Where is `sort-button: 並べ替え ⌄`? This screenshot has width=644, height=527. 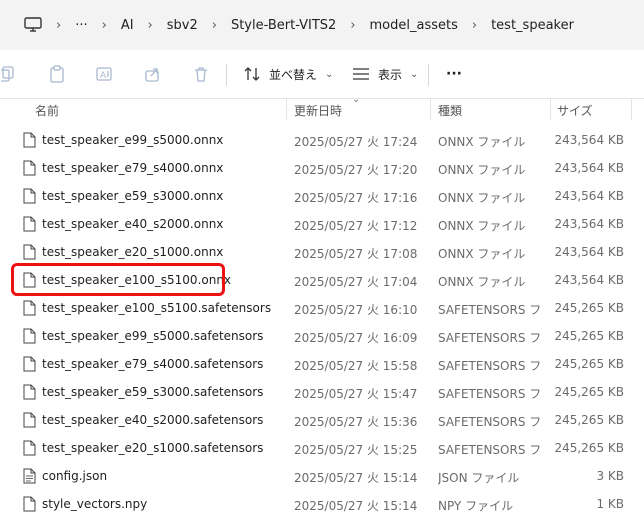
sort-button: 並べ替え ⌄ is located at coordinates (288, 74).